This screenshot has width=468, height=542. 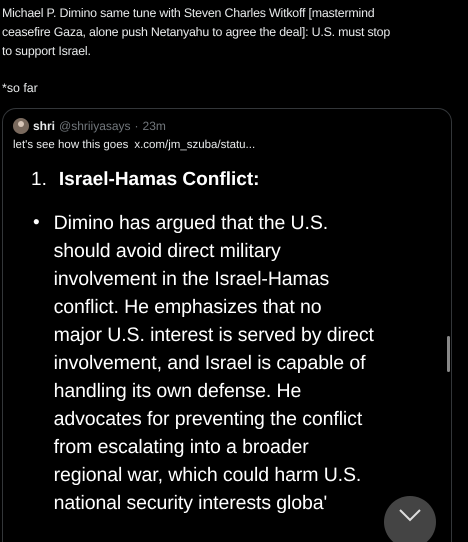 I want to click on body-text: handling its own defense. He, so click(x=178, y=391).